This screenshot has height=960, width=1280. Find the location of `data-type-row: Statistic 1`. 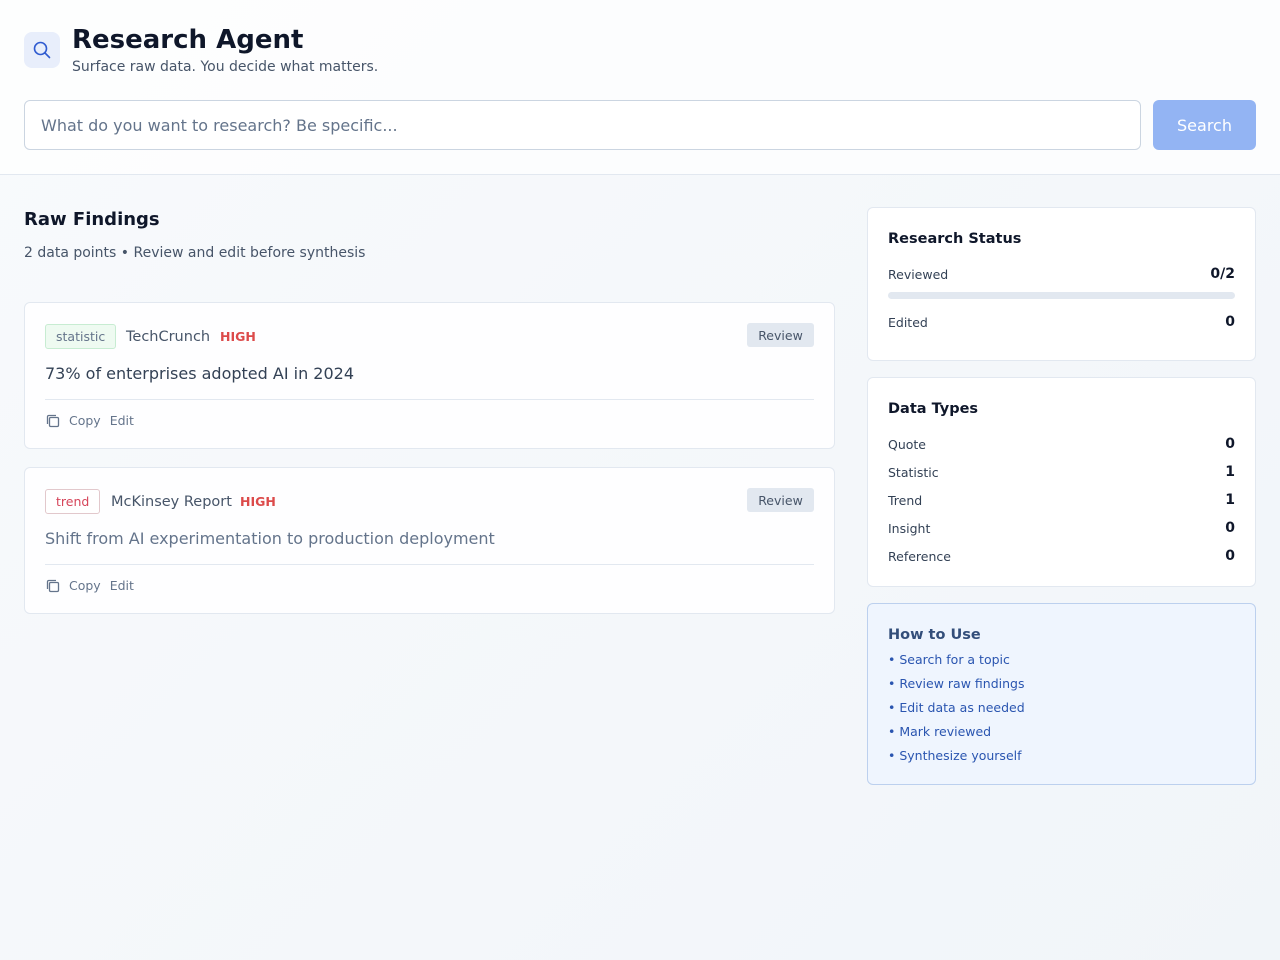

data-type-row: Statistic 1 is located at coordinates (1061, 472).